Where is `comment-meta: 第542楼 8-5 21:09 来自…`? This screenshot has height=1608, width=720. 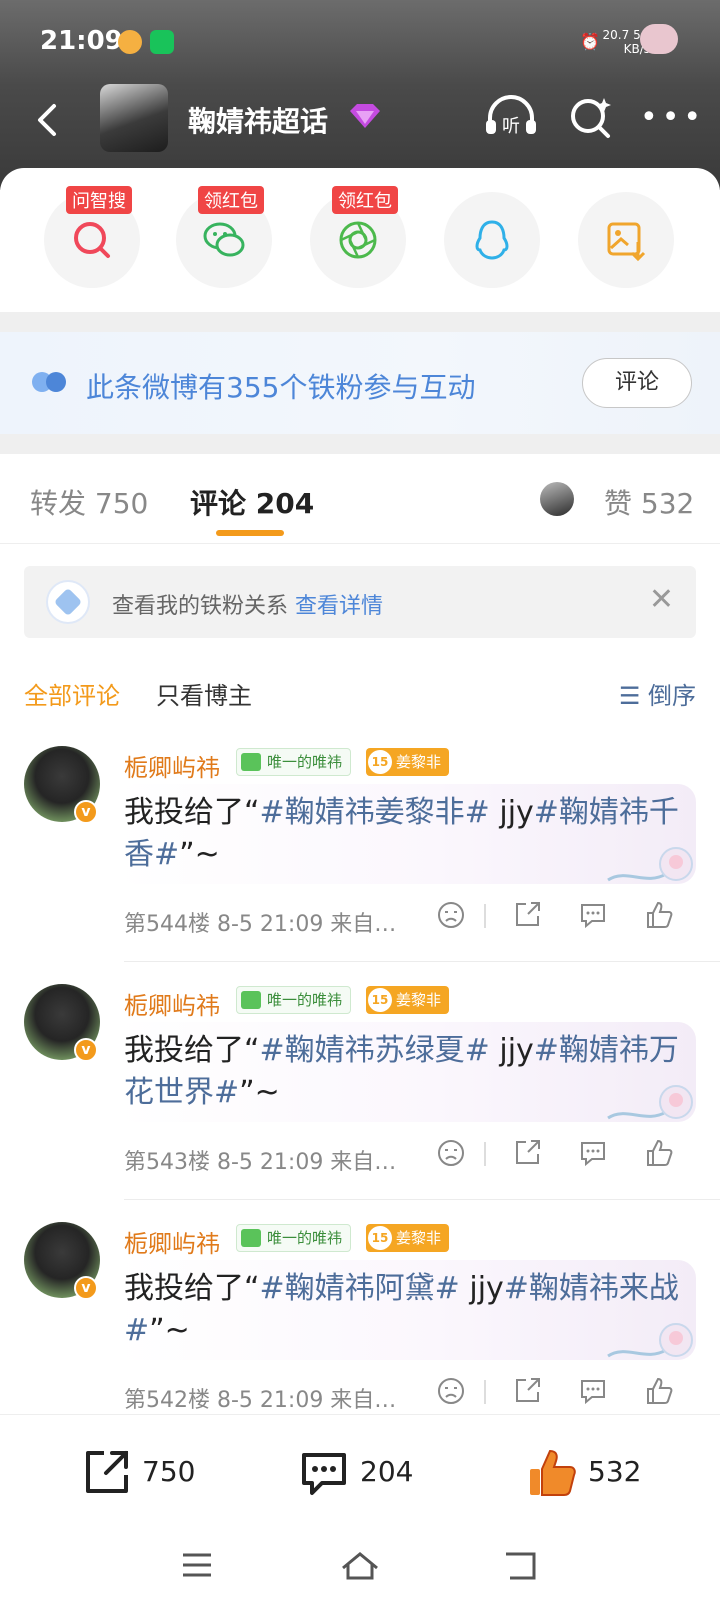
comment-meta: 第542楼 8-5 21:09 来自… is located at coordinates (260, 1400).